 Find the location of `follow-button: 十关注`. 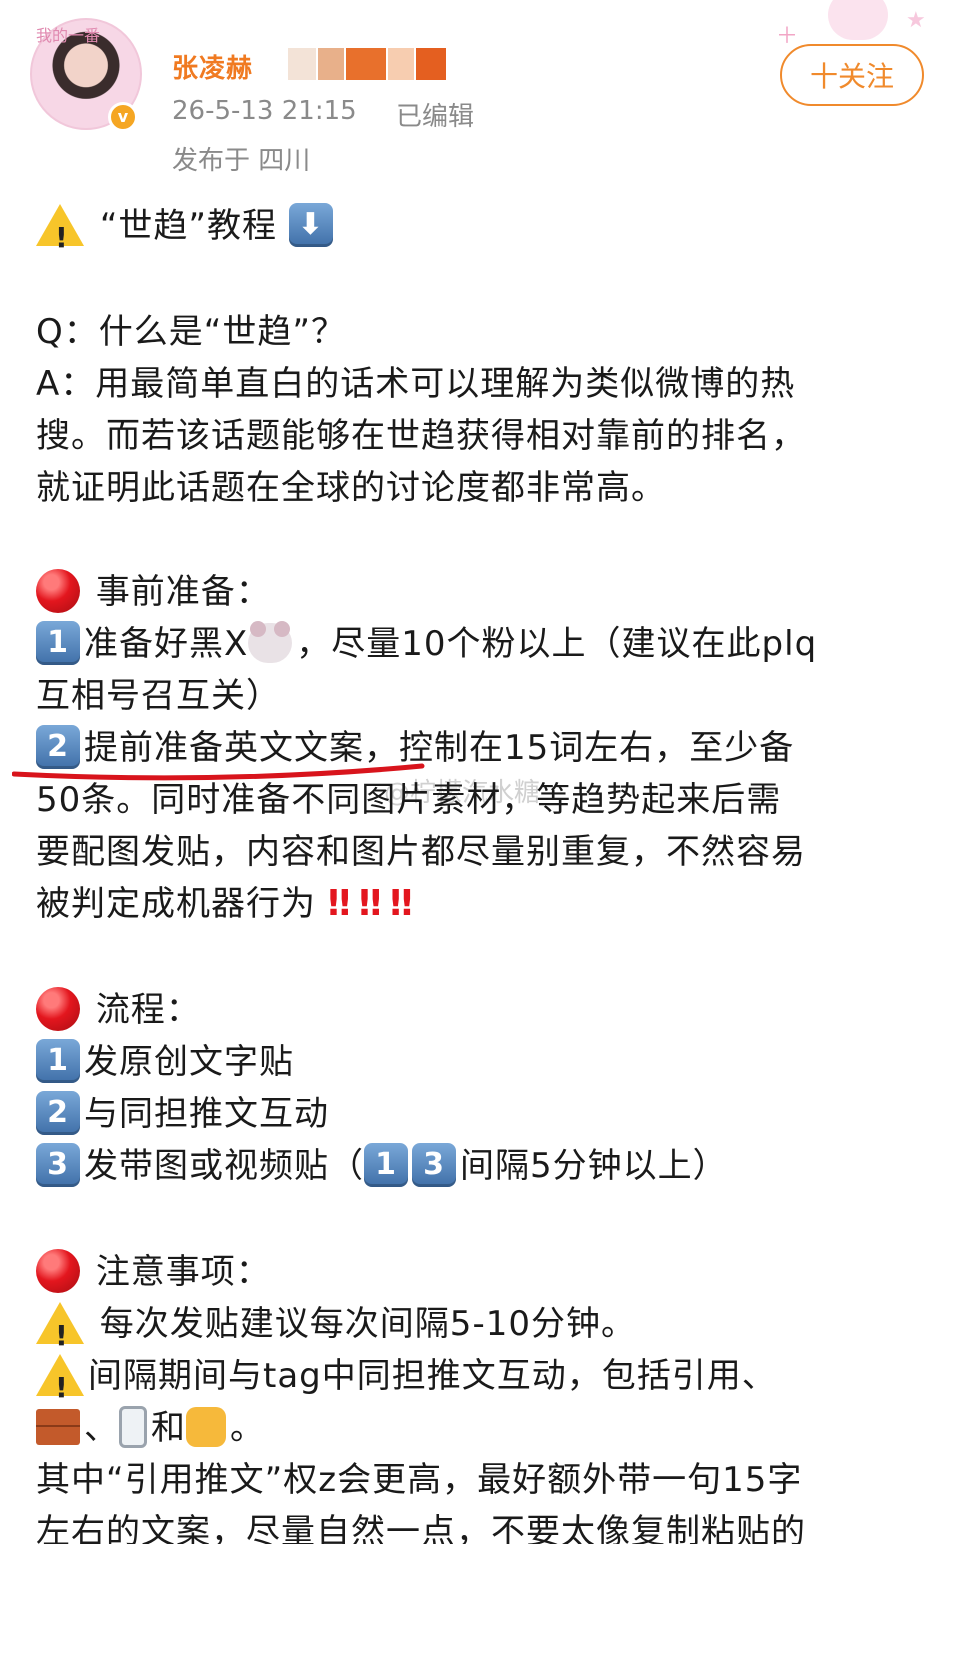

follow-button: 十关注 is located at coordinates (852, 75).